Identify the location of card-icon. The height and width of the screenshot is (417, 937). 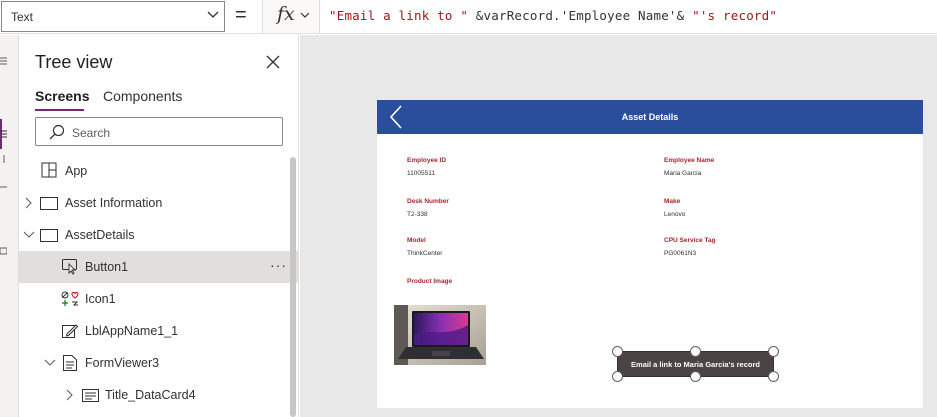
(90, 395).